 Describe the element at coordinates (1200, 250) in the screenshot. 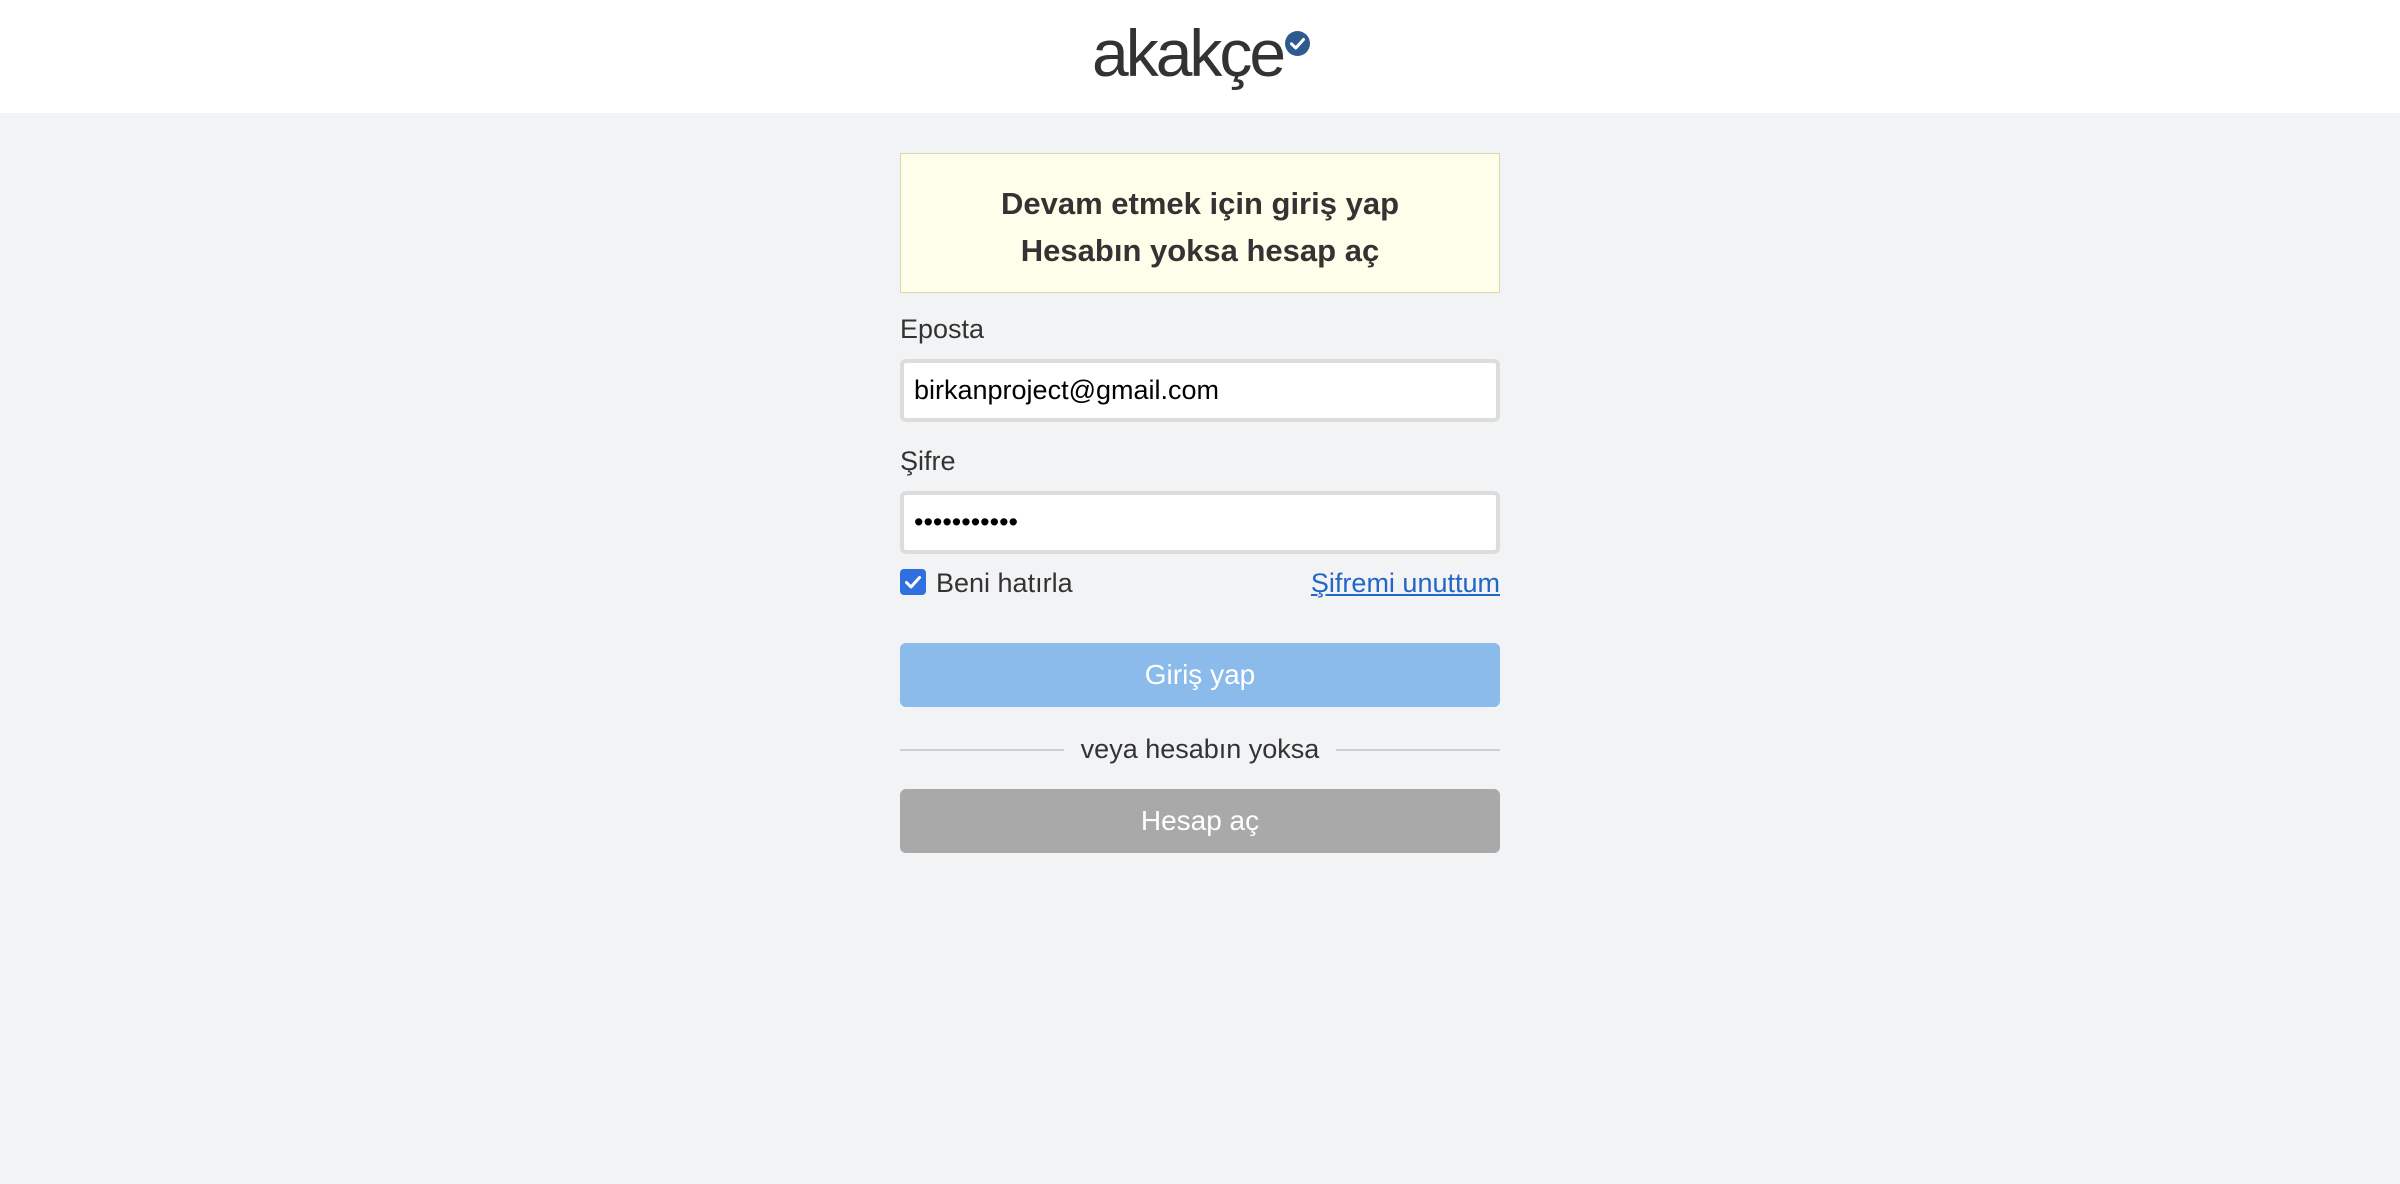

I see `notice-line-register: Hesabın yoksa hesap aç` at that location.